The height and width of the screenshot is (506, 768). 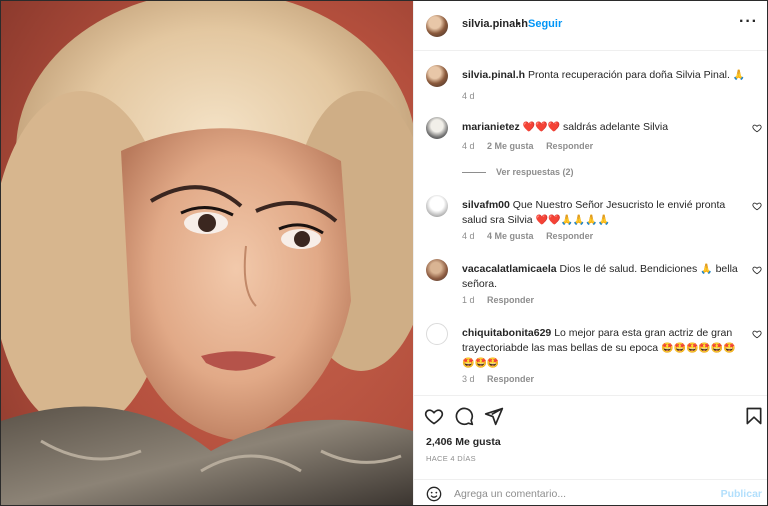 What do you see at coordinates (463, 442) in the screenshot?
I see `likes-count: 2,406 Me gusta` at bounding box center [463, 442].